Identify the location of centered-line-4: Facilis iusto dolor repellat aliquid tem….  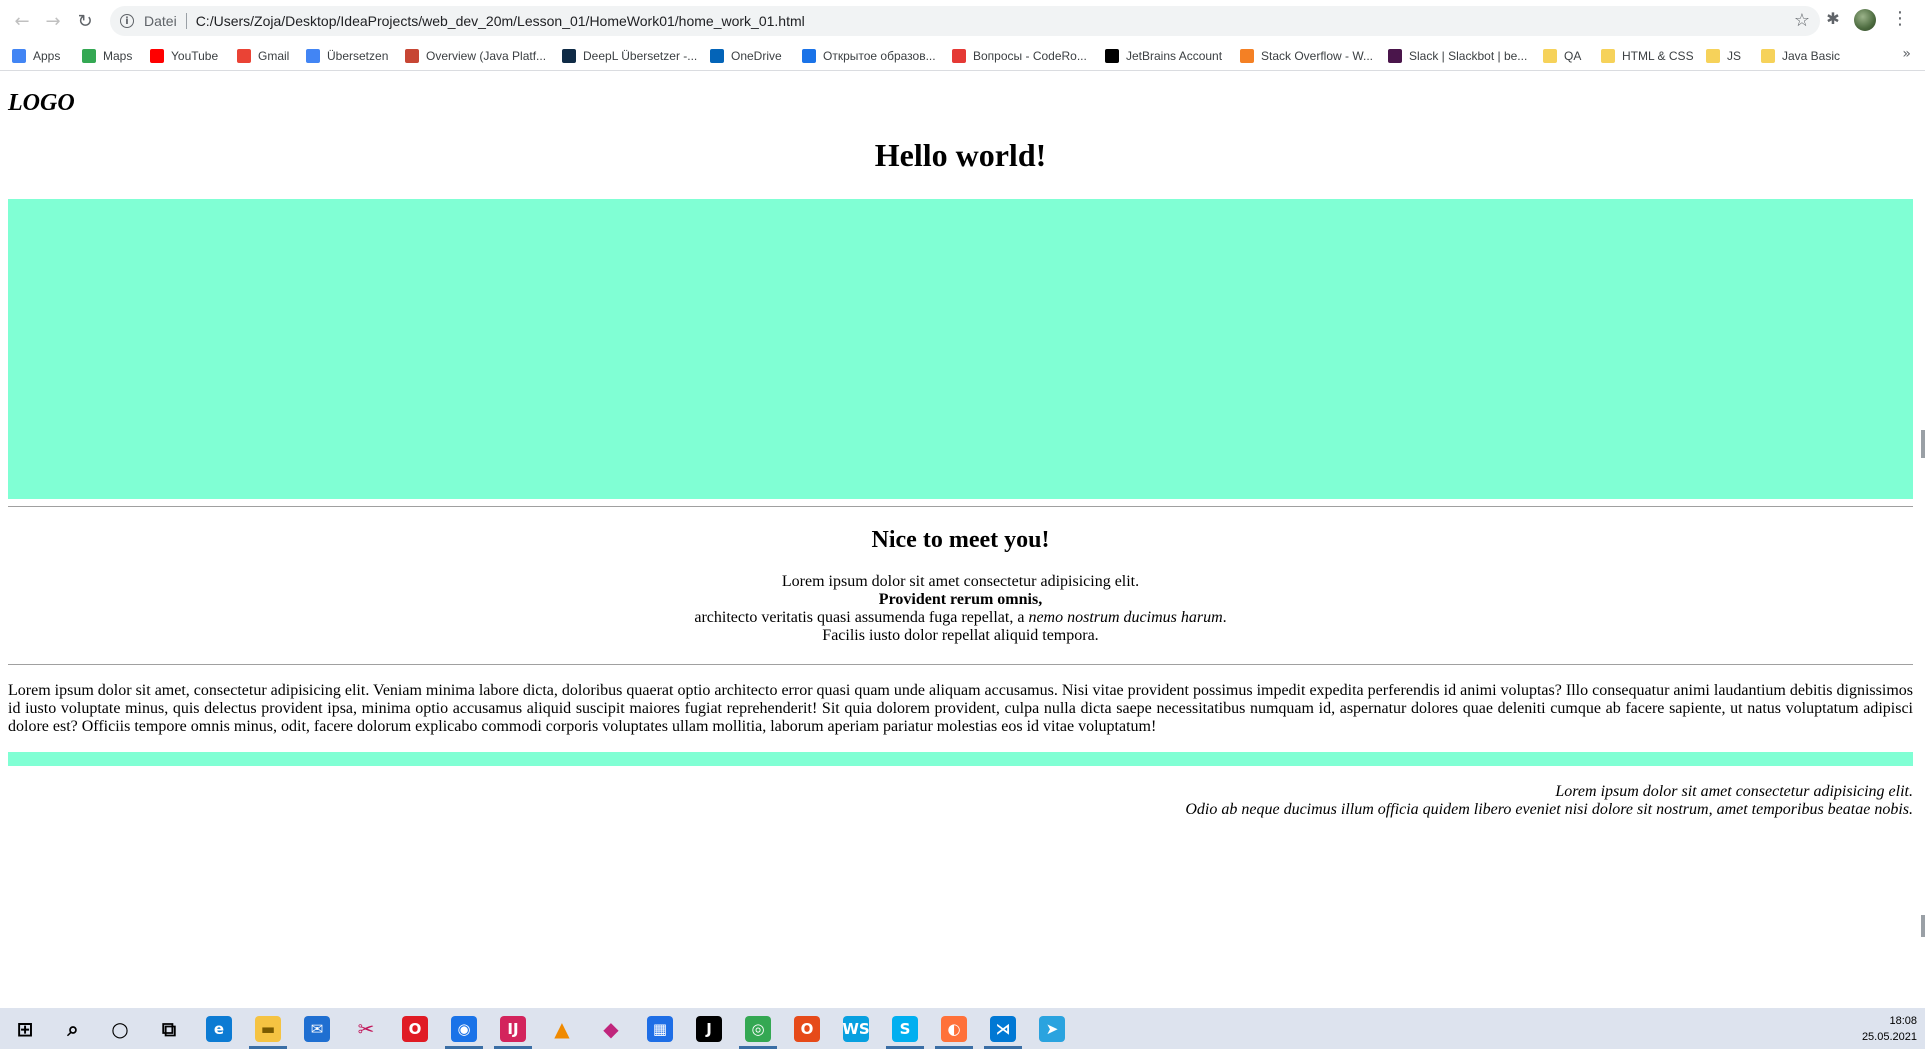
(960, 635).